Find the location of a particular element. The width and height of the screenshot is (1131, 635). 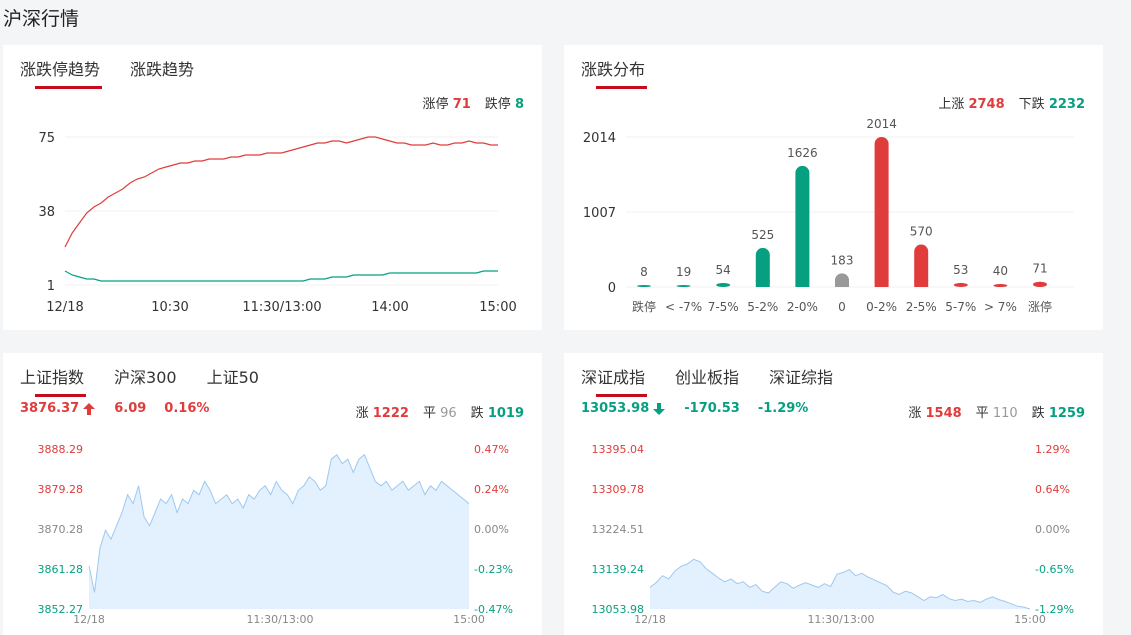

y-tick-label: 1 is located at coordinates (51, 286).